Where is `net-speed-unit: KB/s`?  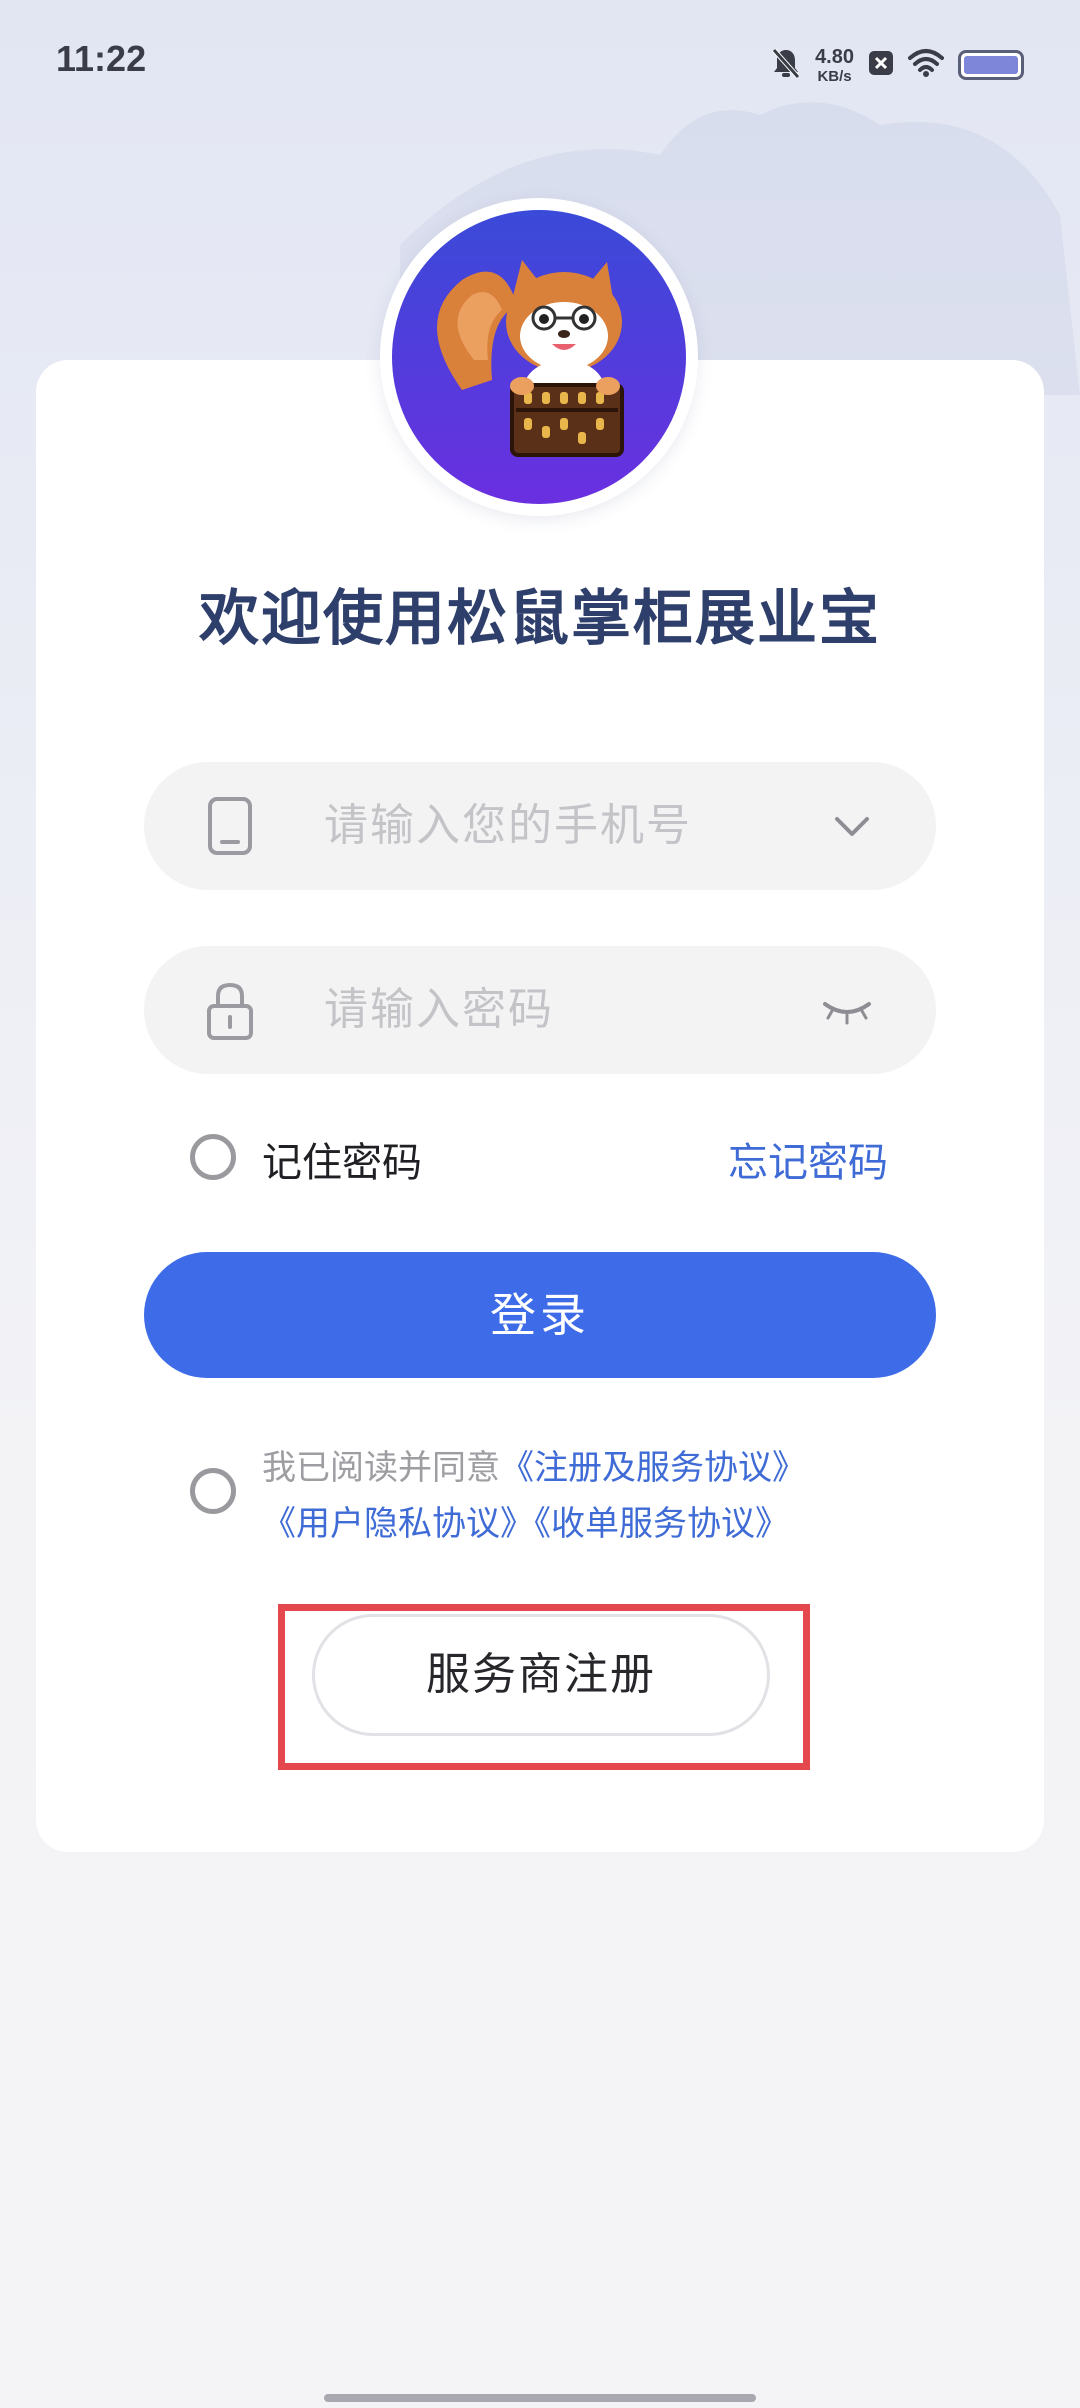
net-speed-unit: KB/s is located at coordinates (834, 76).